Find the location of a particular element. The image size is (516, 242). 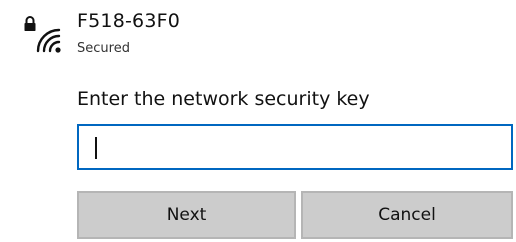

network-name: F518-63F0 is located at coordinates (129, 21).